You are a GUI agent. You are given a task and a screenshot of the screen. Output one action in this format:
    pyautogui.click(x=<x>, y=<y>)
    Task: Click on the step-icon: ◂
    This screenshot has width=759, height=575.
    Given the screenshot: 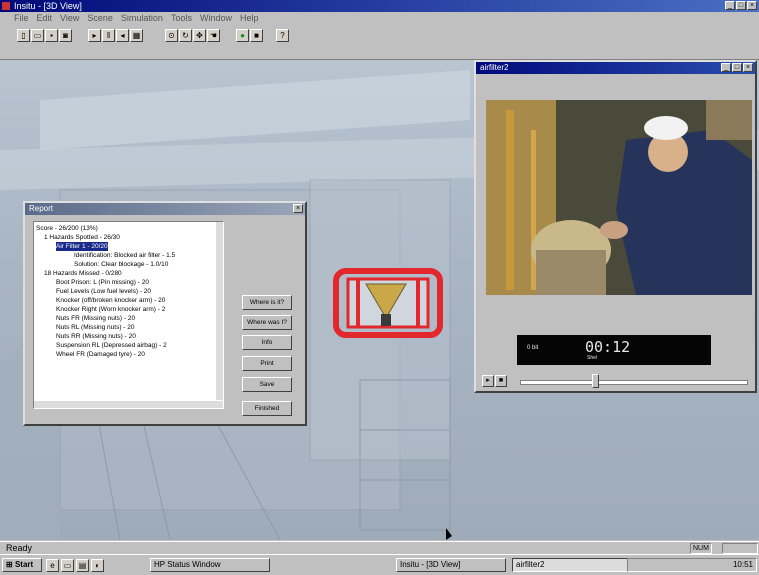 What is the action you would take?
    pyautogui.click(x=122, y=35)
    